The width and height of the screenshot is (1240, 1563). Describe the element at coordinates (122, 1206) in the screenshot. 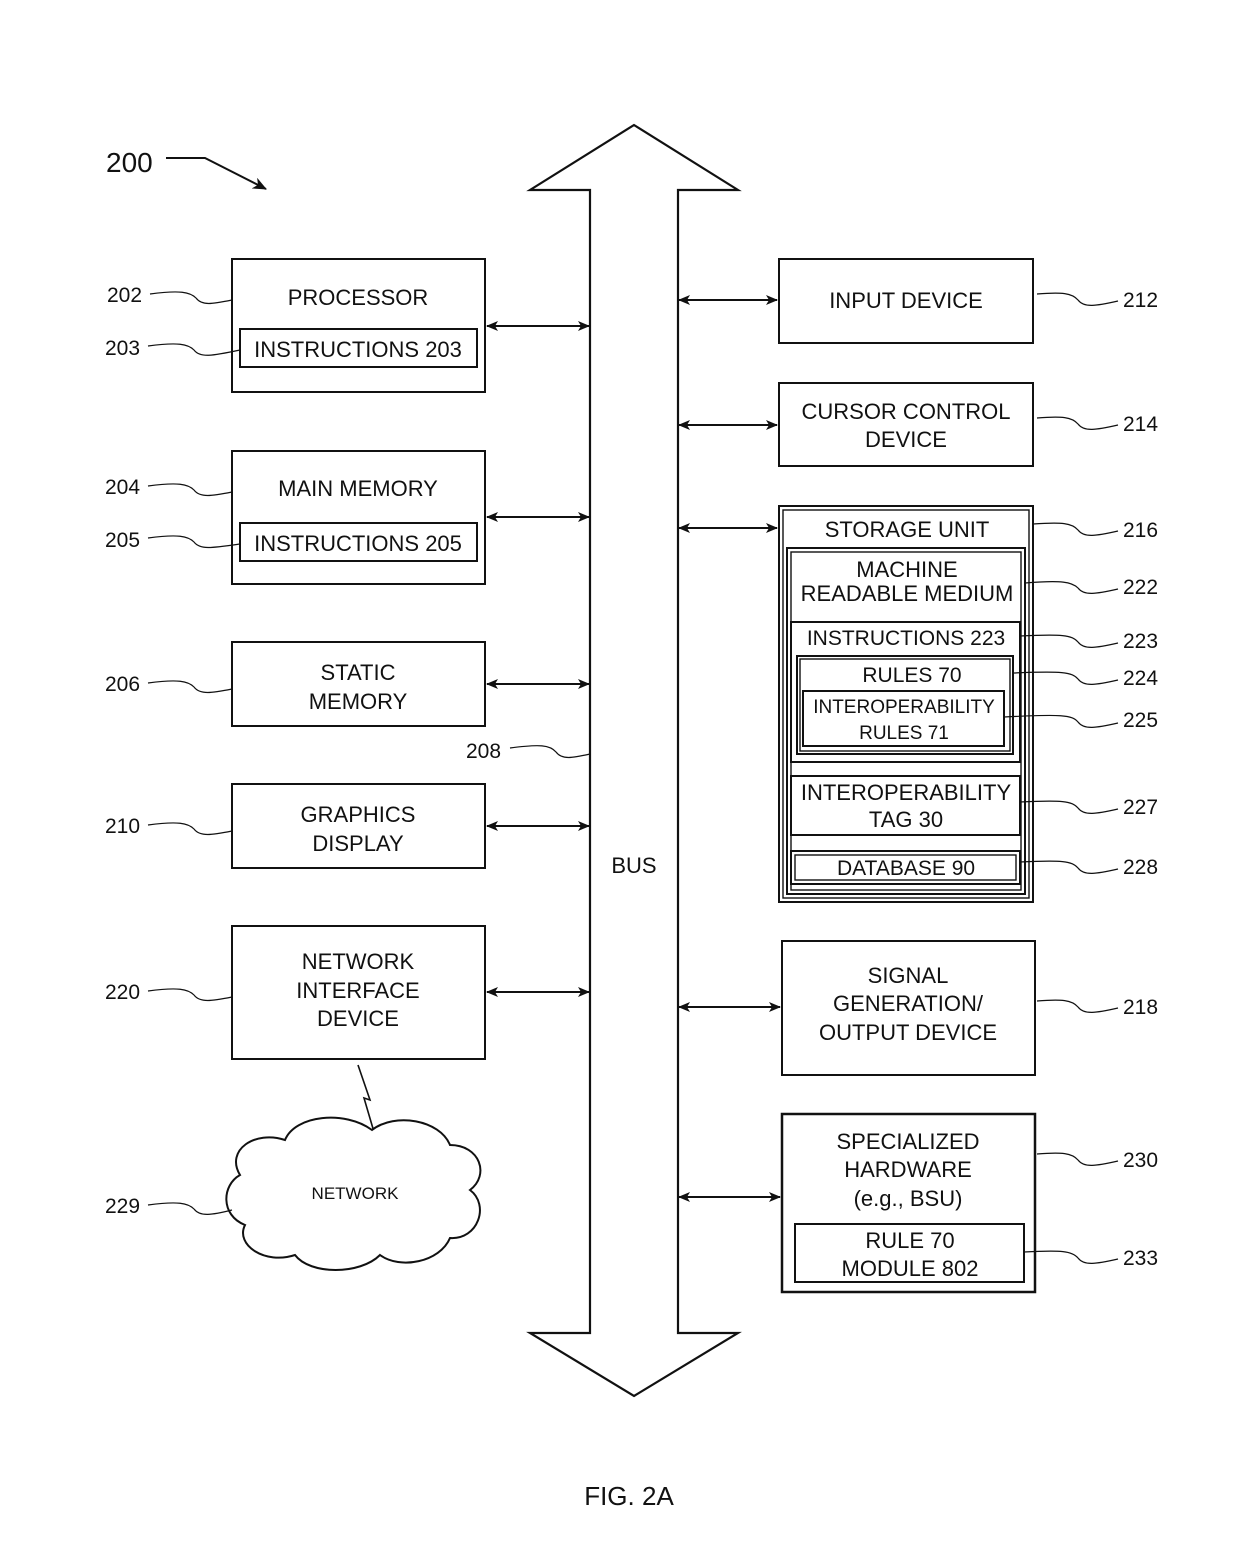

I see `ref-229: 229` at that location.